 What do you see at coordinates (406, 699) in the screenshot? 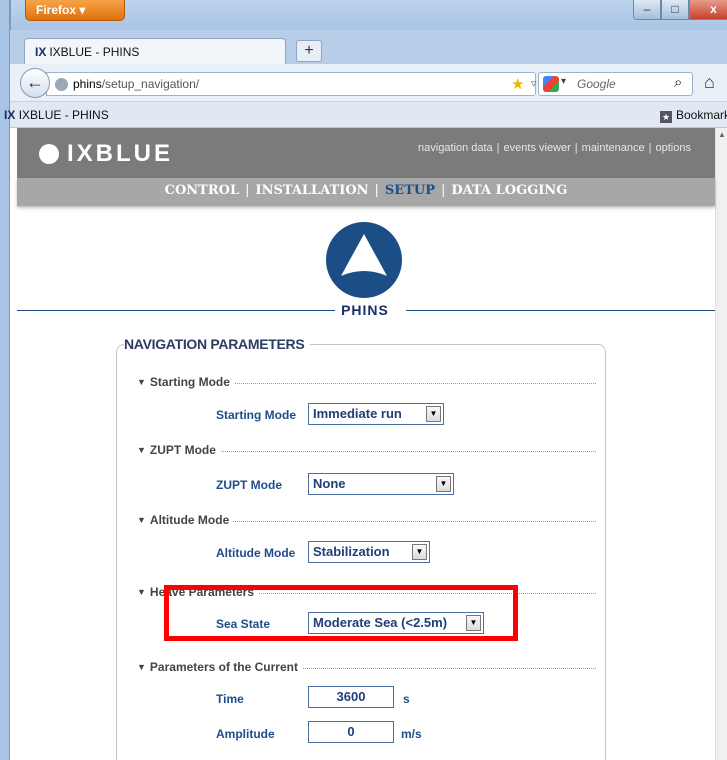
I see `time-unit: s` at bounding box center [406, 699].